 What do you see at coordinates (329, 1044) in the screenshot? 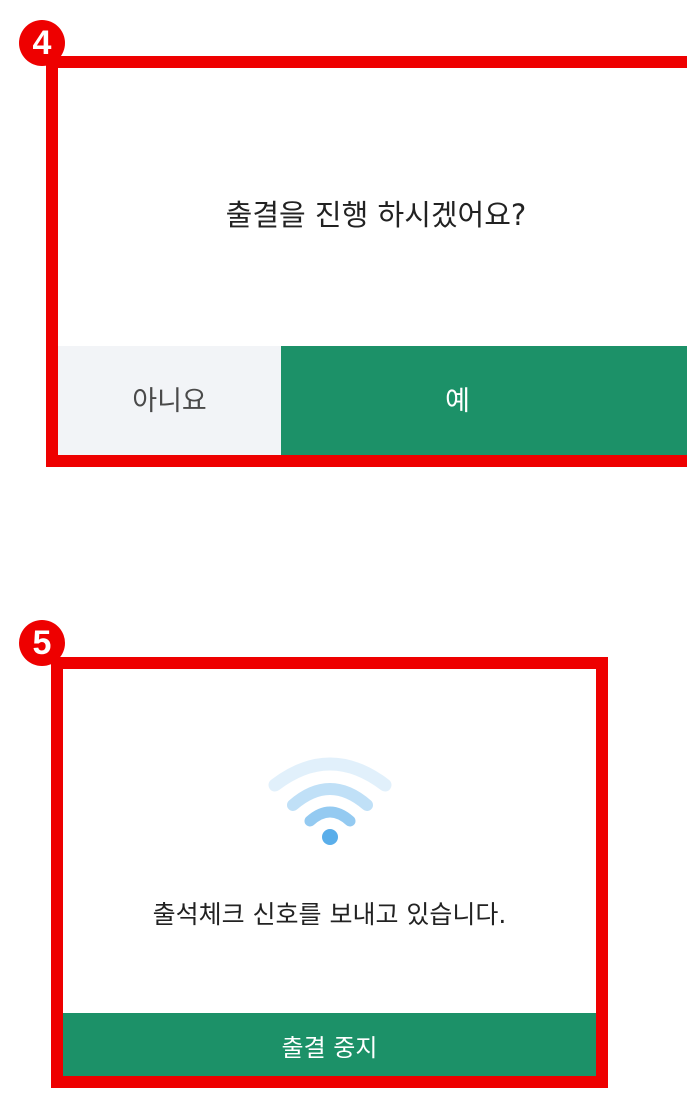
I see `stop-attendance-button: 출결 중지` at bounding box center [329, 1044].